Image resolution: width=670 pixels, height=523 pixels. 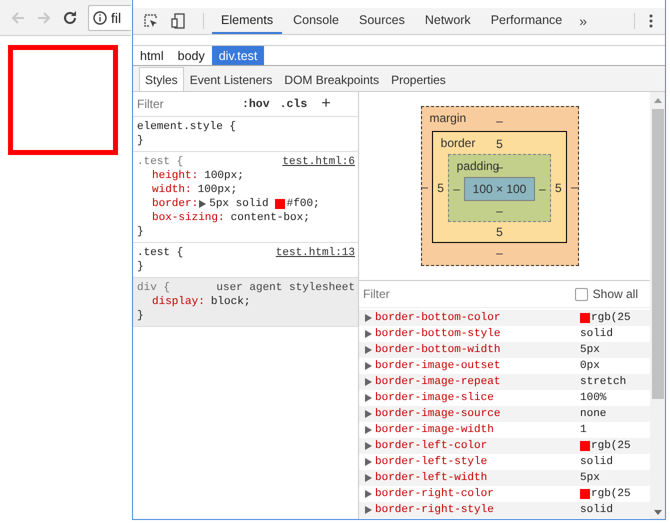 I want to click on box-label: border, so click(x=458, y=143).